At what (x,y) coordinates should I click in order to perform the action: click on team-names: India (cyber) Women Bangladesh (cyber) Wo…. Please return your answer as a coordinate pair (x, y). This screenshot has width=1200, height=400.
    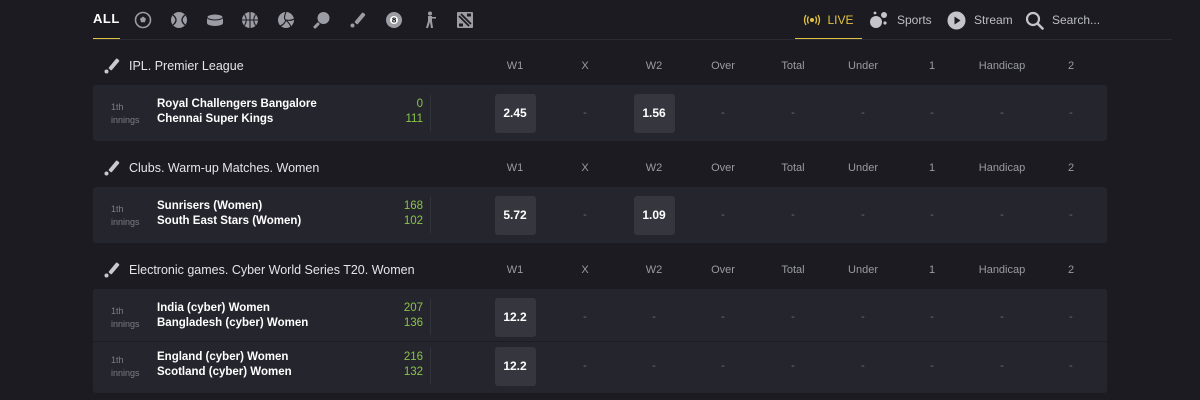
    Looking at the image, I should click on (232, 316).